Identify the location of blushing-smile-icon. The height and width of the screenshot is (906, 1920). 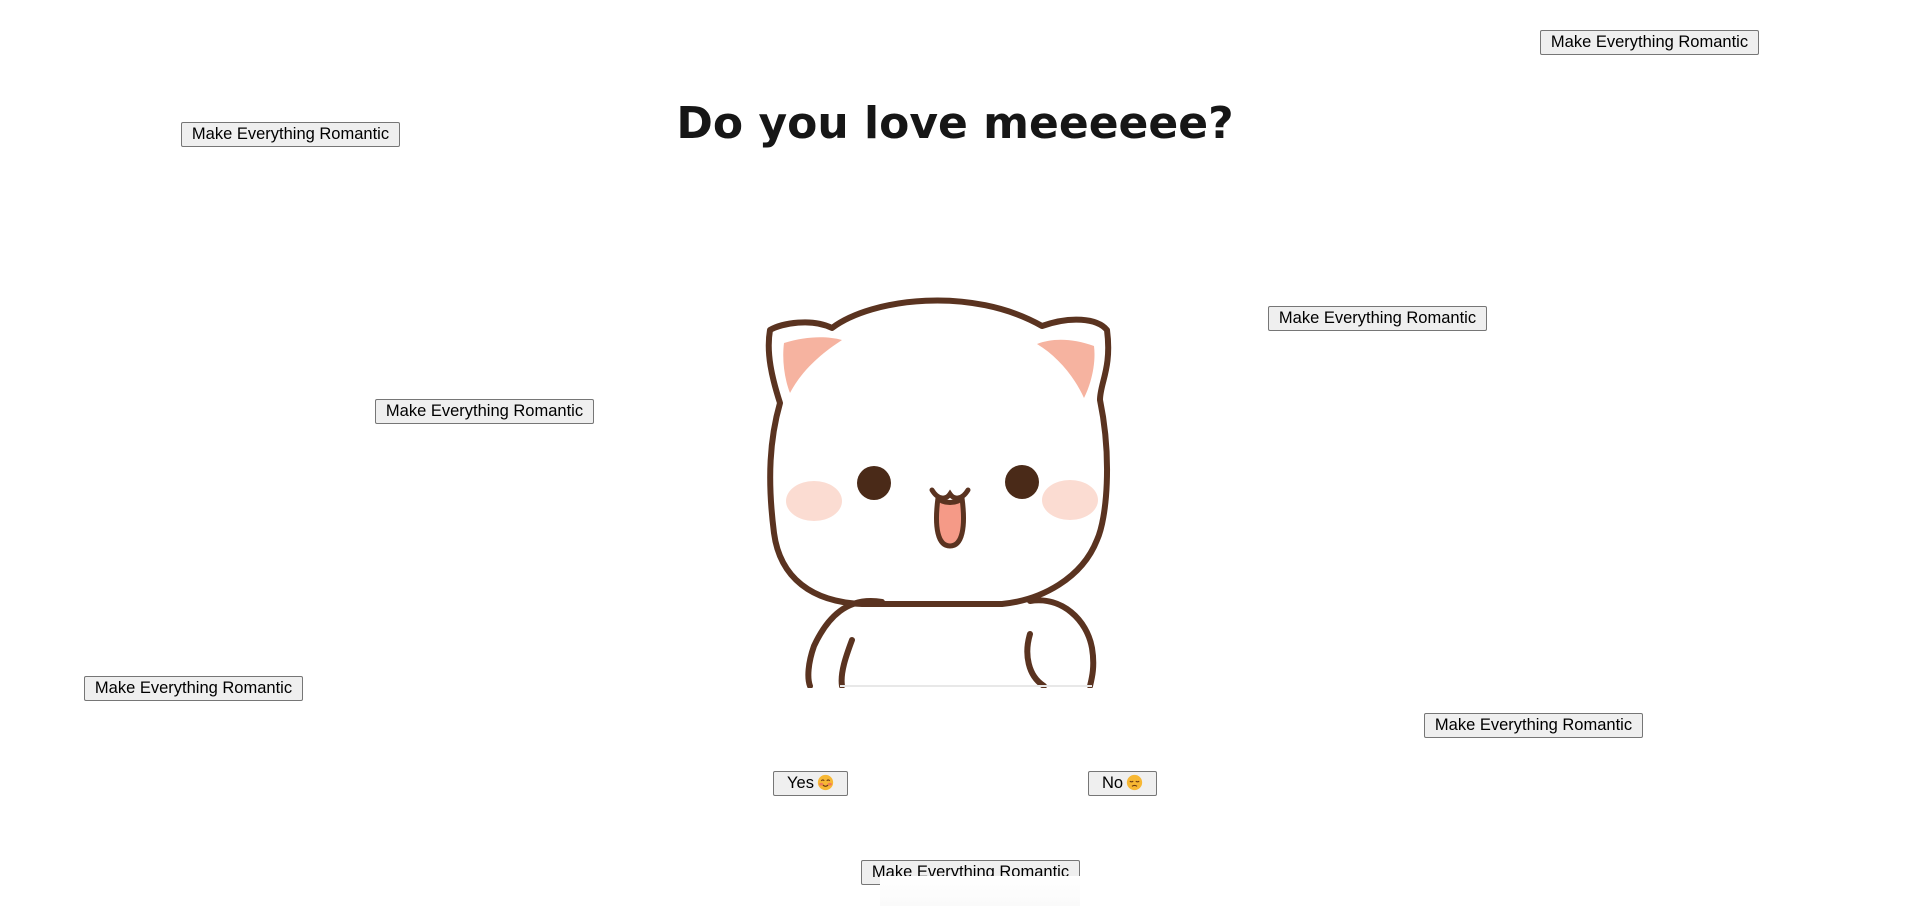
(825, 782).